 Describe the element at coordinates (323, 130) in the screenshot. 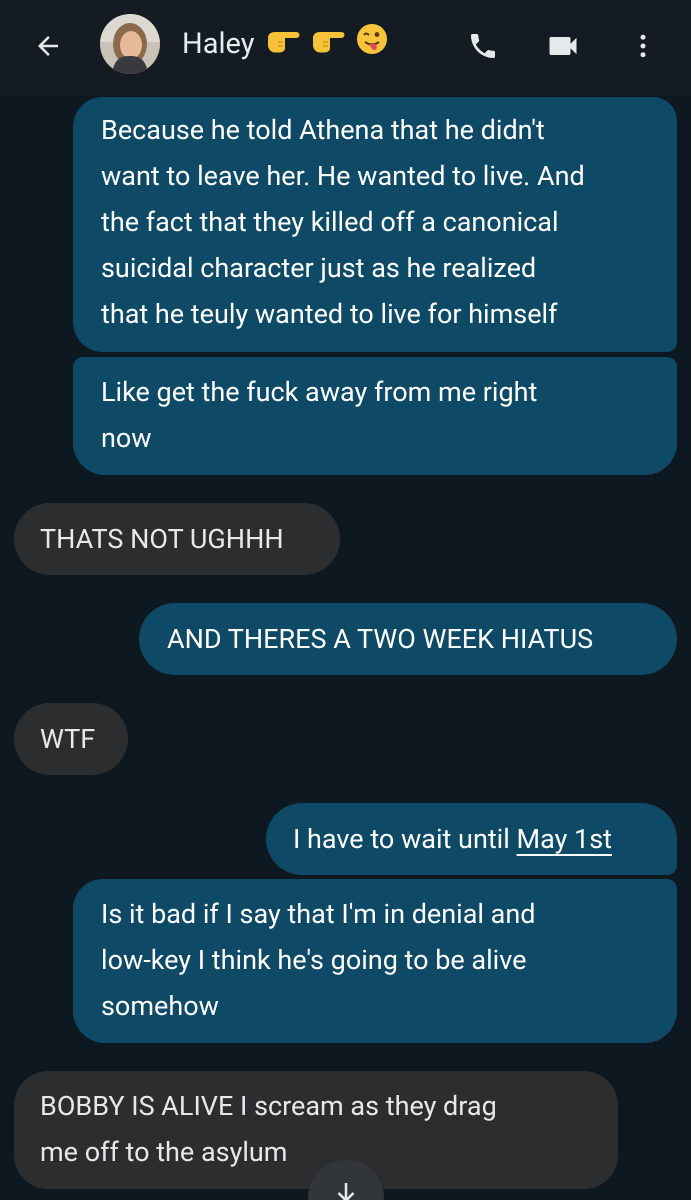

I see `message-line: Because he told Athena that he didn't` at that location.